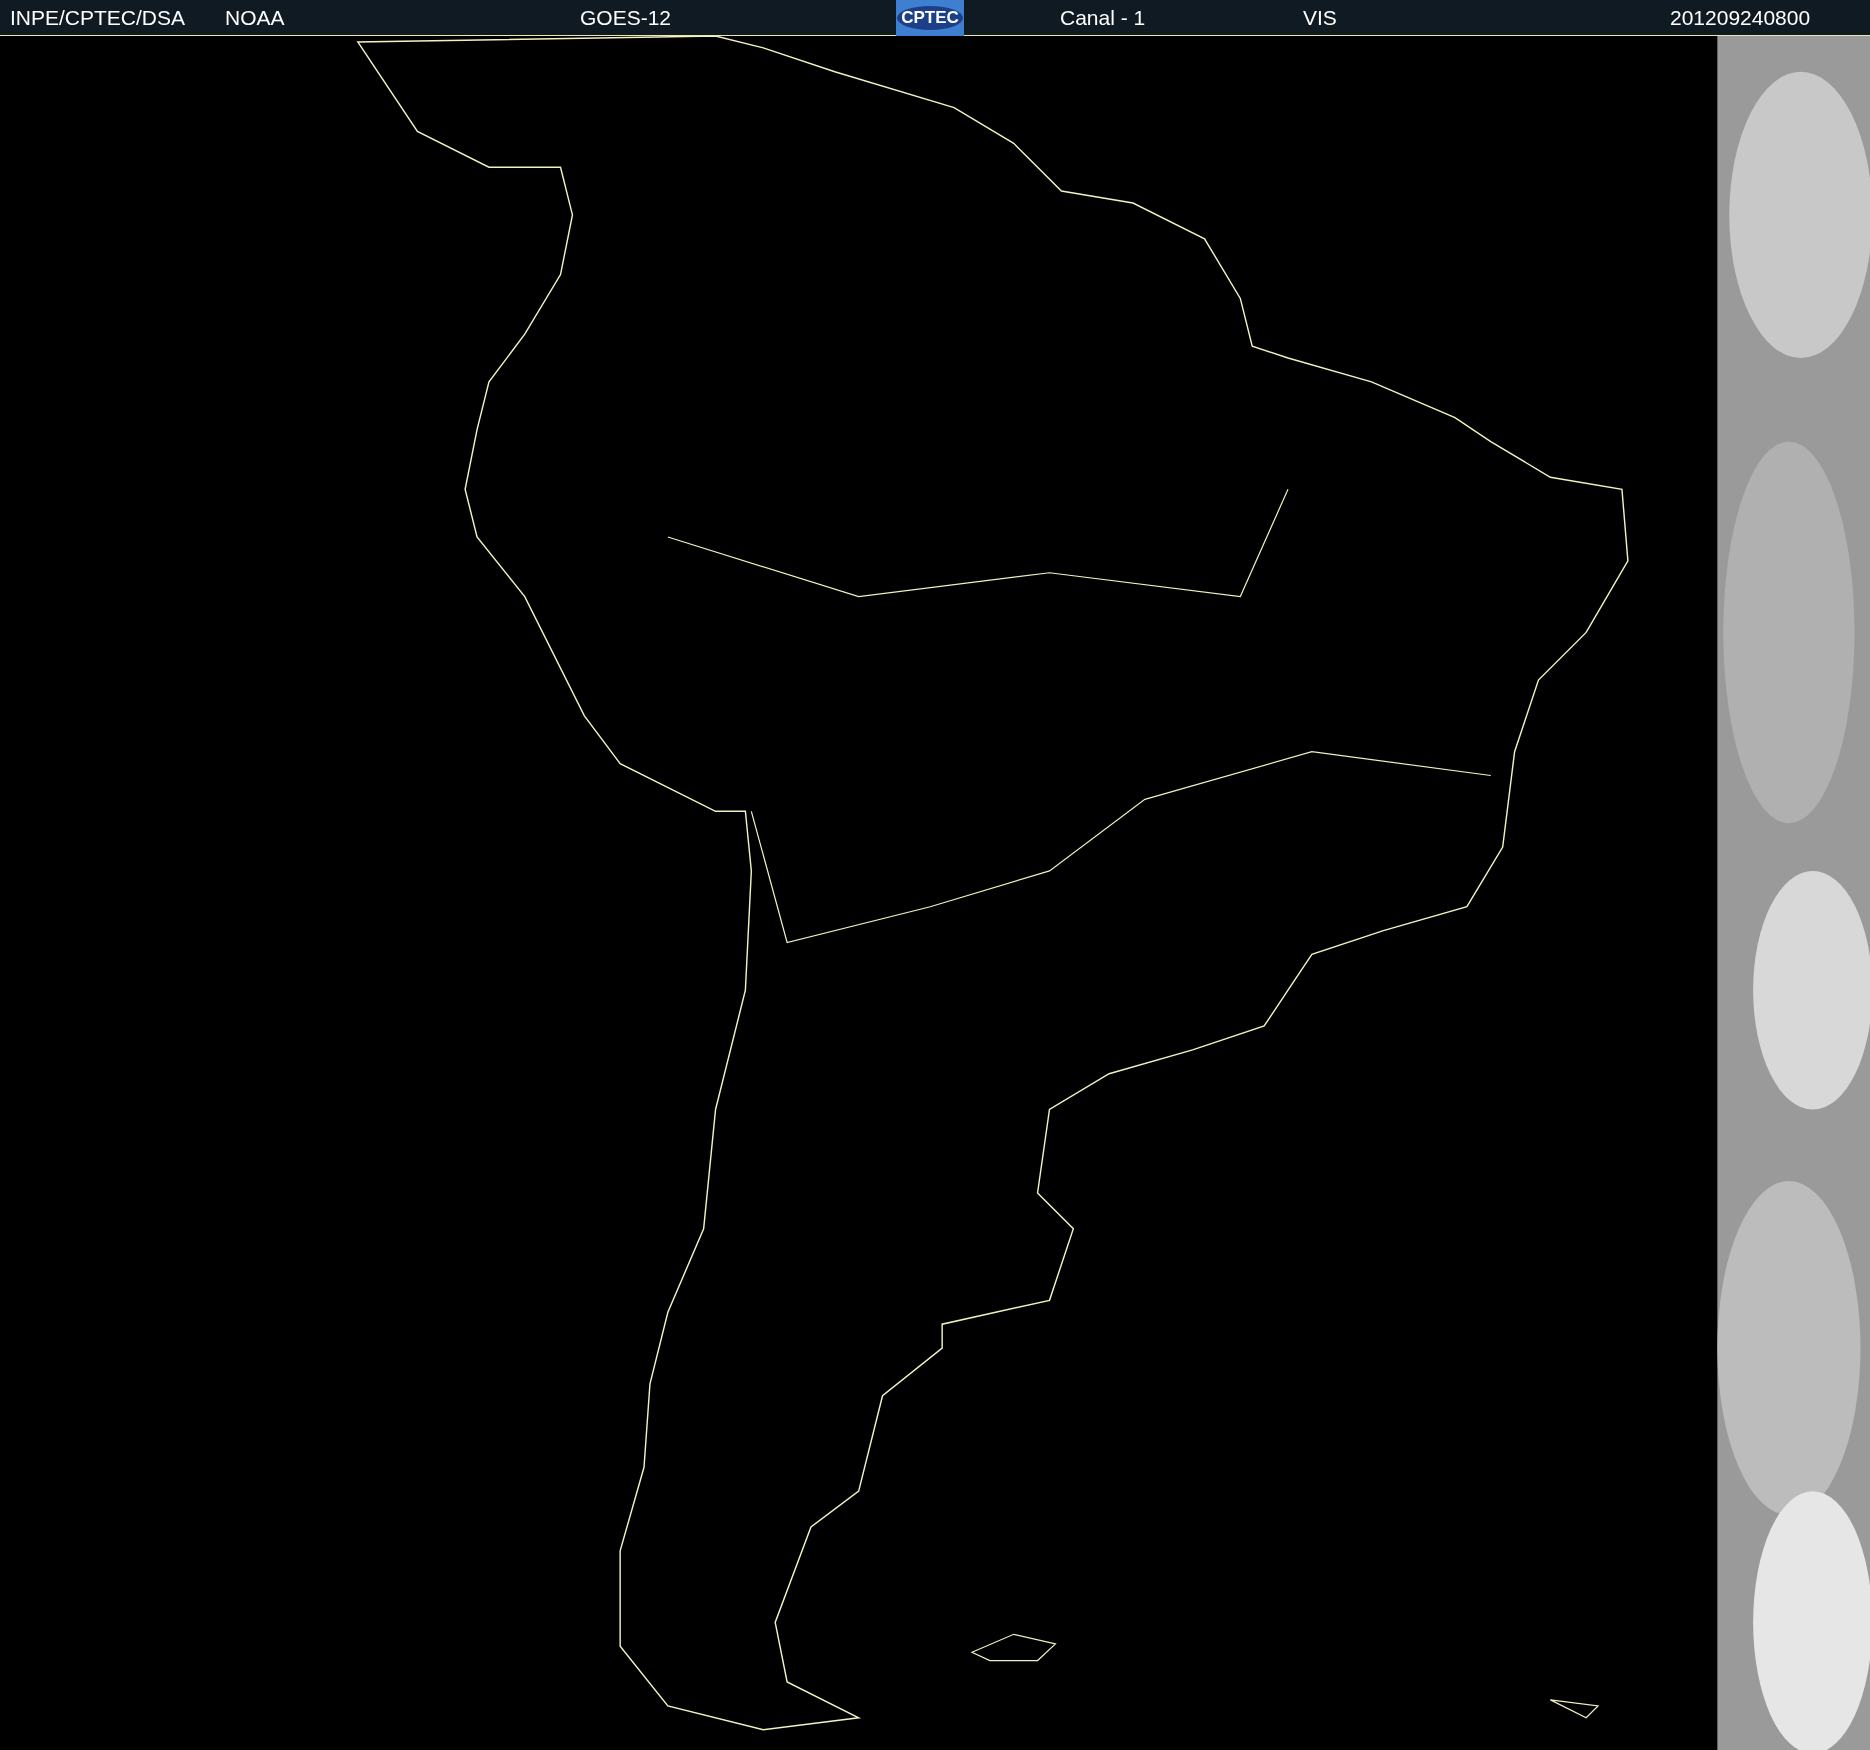  What do you see at coordinates (1740, 17) in the screenshot?
I see `header-label: 201209240800` at bounding box center [1740, 17].